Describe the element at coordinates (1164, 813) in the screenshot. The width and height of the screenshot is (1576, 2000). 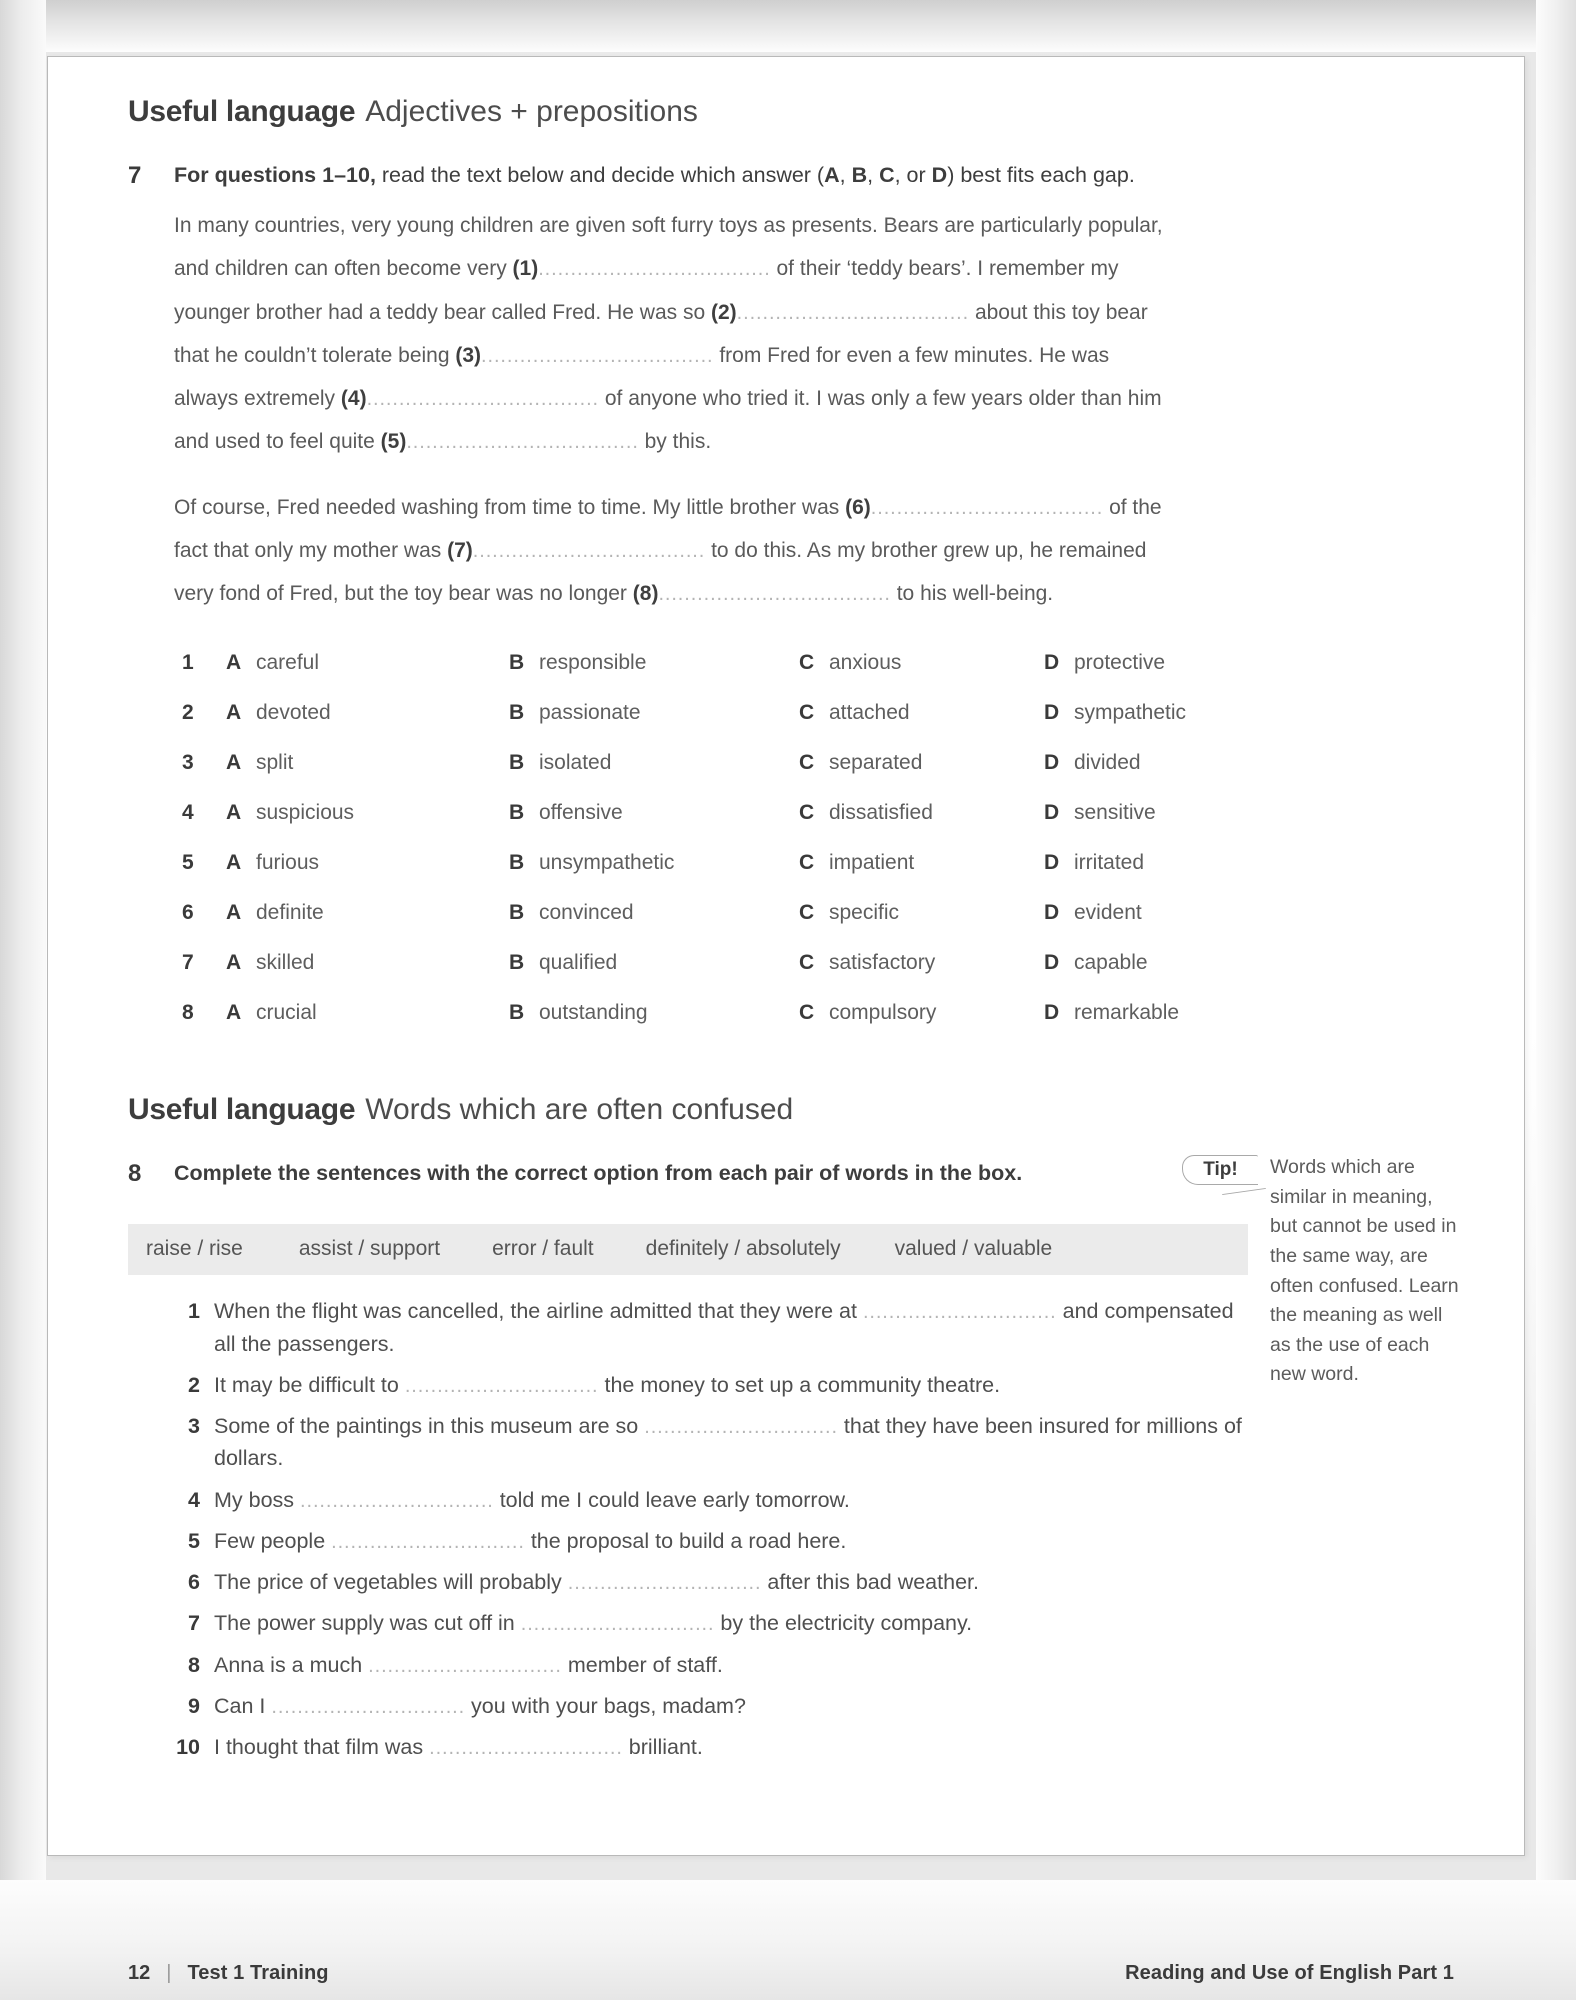
I see `option-choice-d: Dsensitive` at that location.